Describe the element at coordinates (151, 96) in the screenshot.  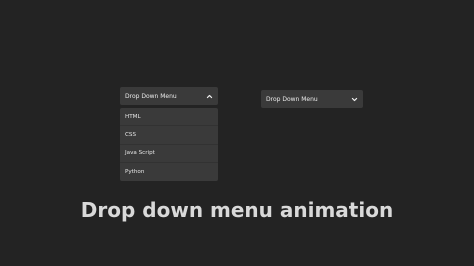
I see `dropdown-open-label: Drop Down Menu` at that location.